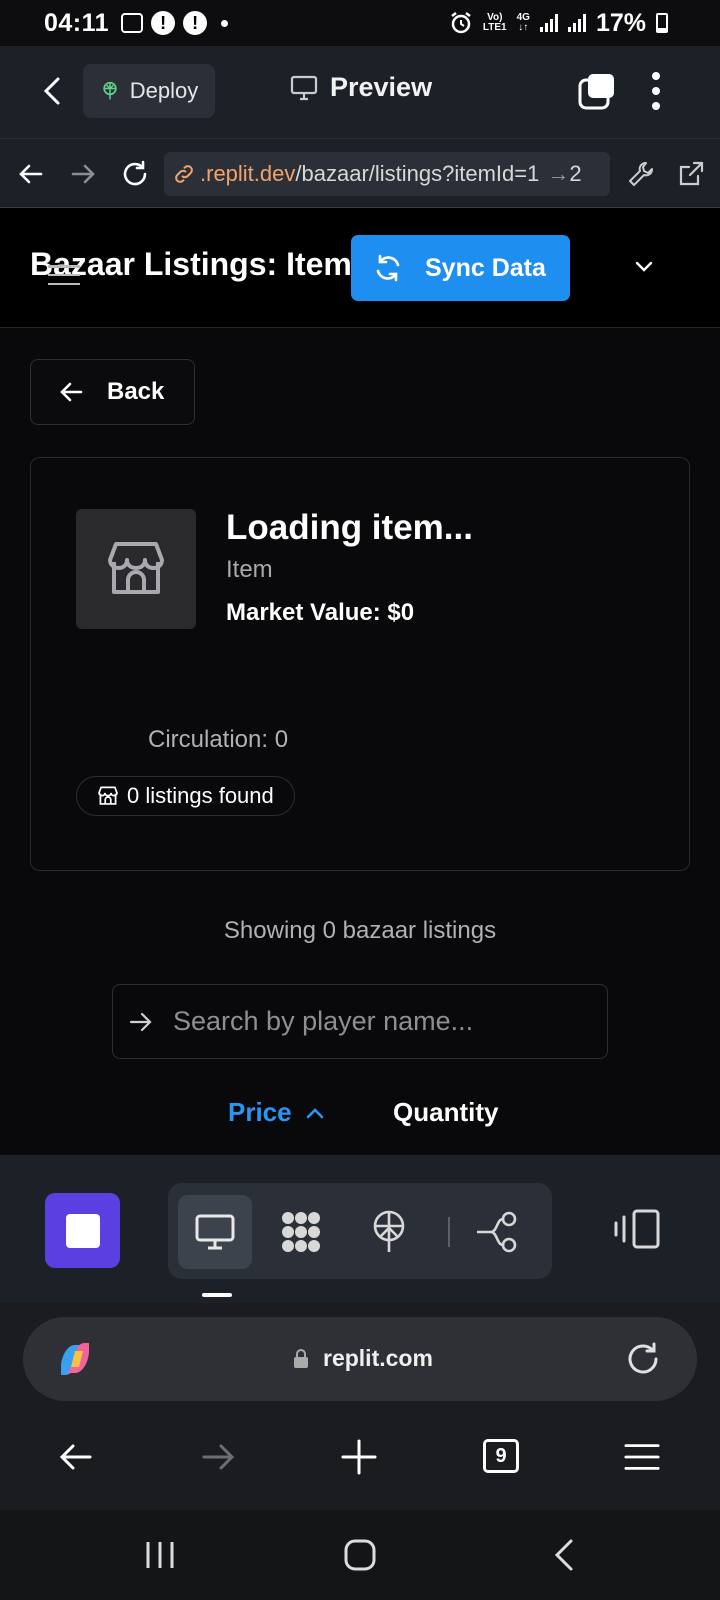 This screenshot has width=720, height=1600. I want to click on deploy-button: Deploy, so click(149, 91).